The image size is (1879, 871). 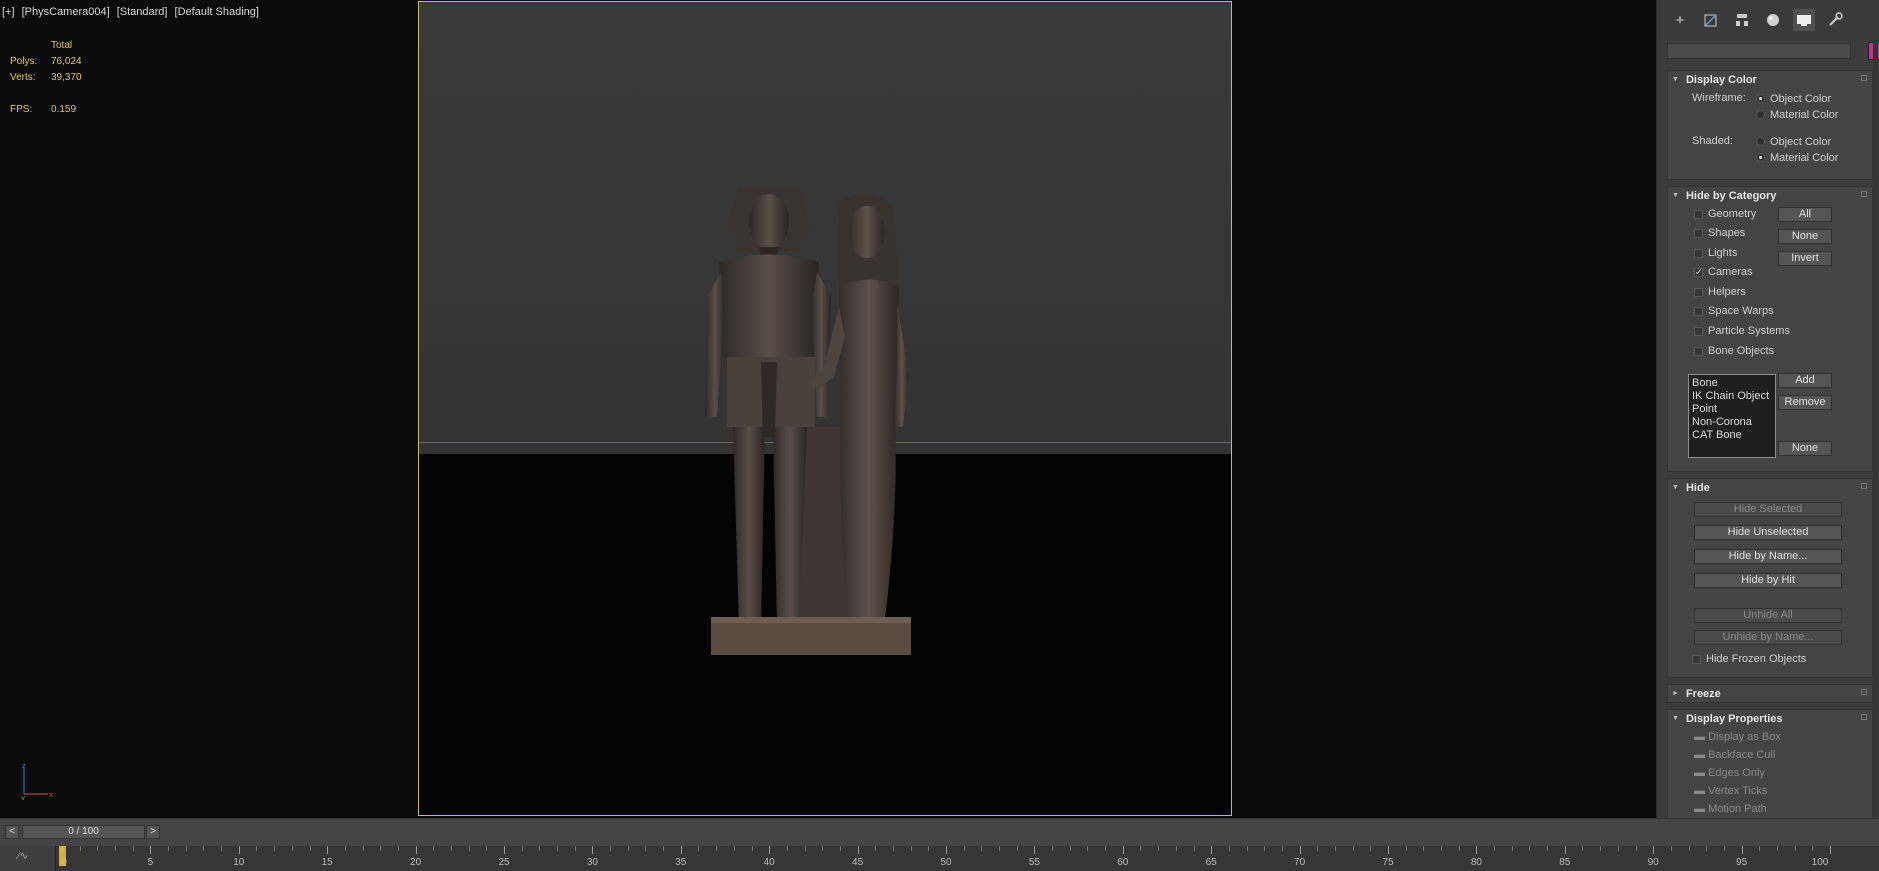 What do you see at coordinates (28, 858) in the screenshot?
I see `curve-editor-toggle: ⁄∿` at bounding box center [28, 858].